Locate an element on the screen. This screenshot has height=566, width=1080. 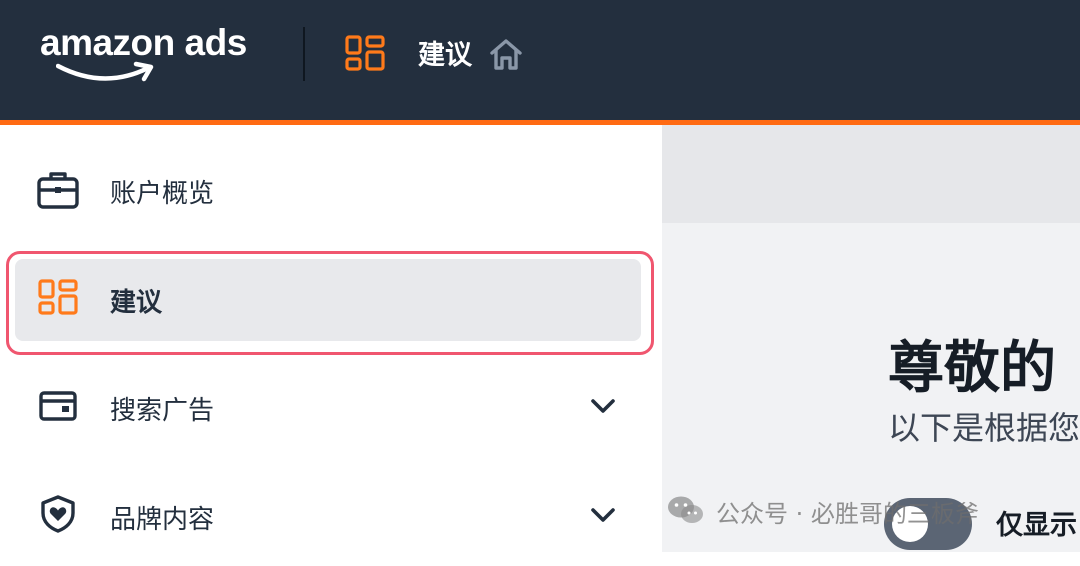
sidebar-item-account-overview: 账户概览 is located at coordinates (331, 190).